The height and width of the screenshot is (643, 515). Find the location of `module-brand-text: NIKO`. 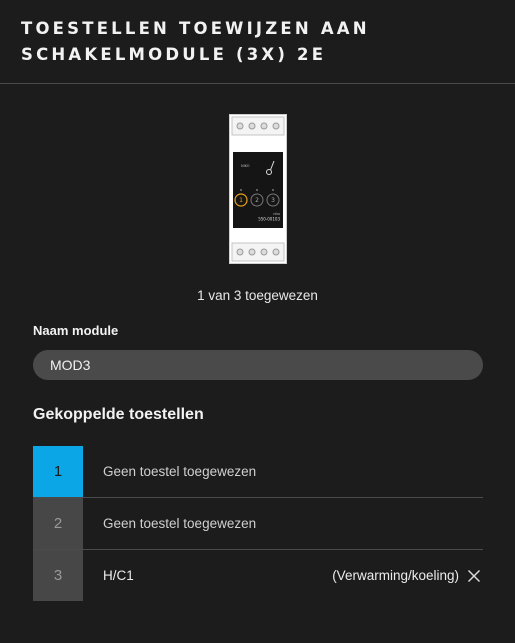

module-brand-text: NIKO is located at coordinates (245, 166).